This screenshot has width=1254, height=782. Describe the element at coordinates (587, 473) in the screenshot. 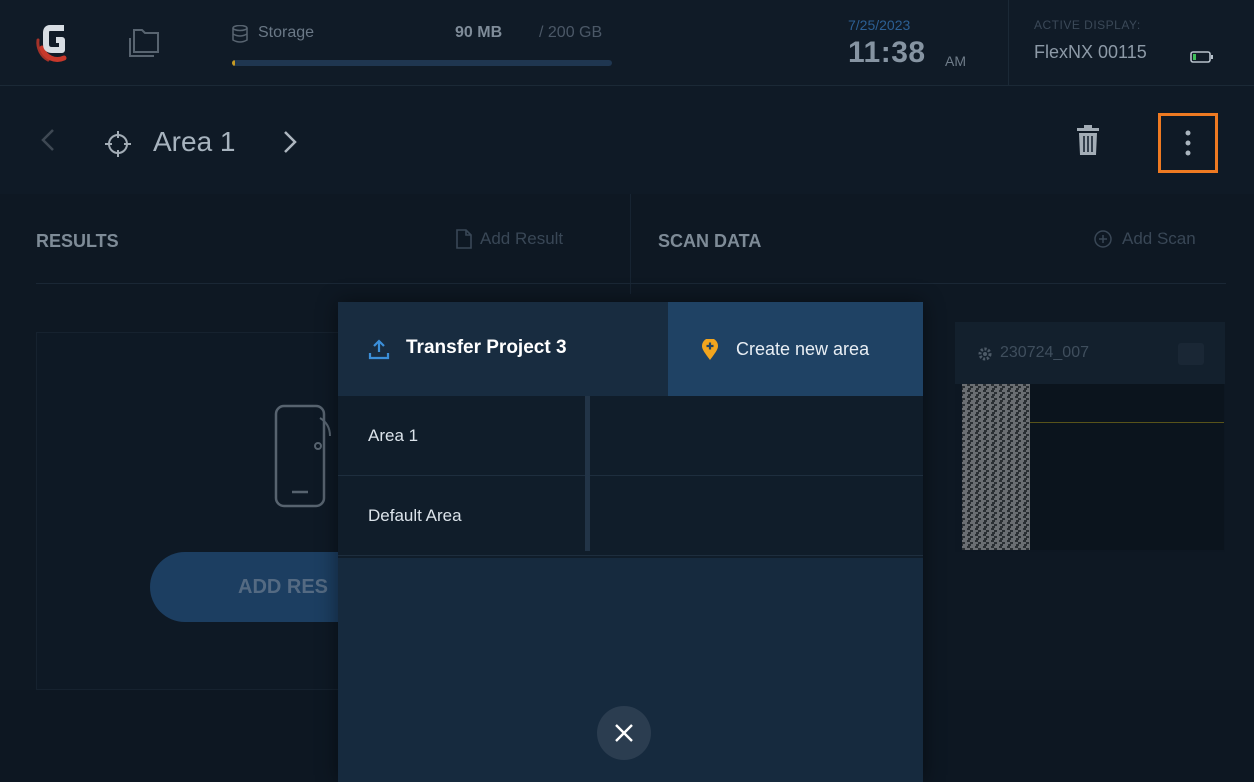

I see `area-list-scrollbar` at that location.